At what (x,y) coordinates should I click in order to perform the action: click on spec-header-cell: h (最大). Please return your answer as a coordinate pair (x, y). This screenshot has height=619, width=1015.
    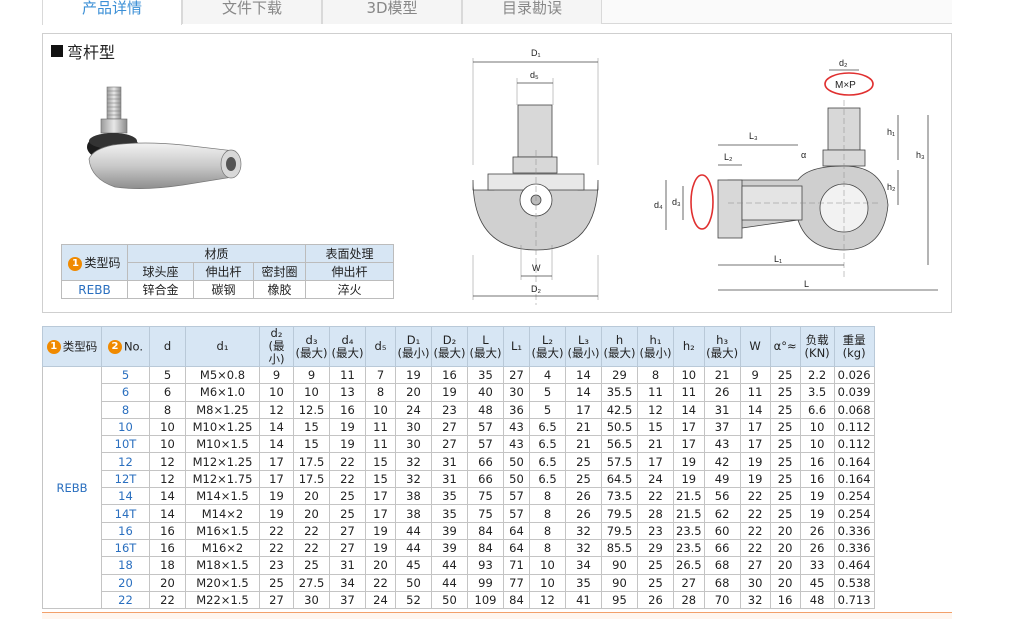
    Looking at the image, I should click on (619, 346).